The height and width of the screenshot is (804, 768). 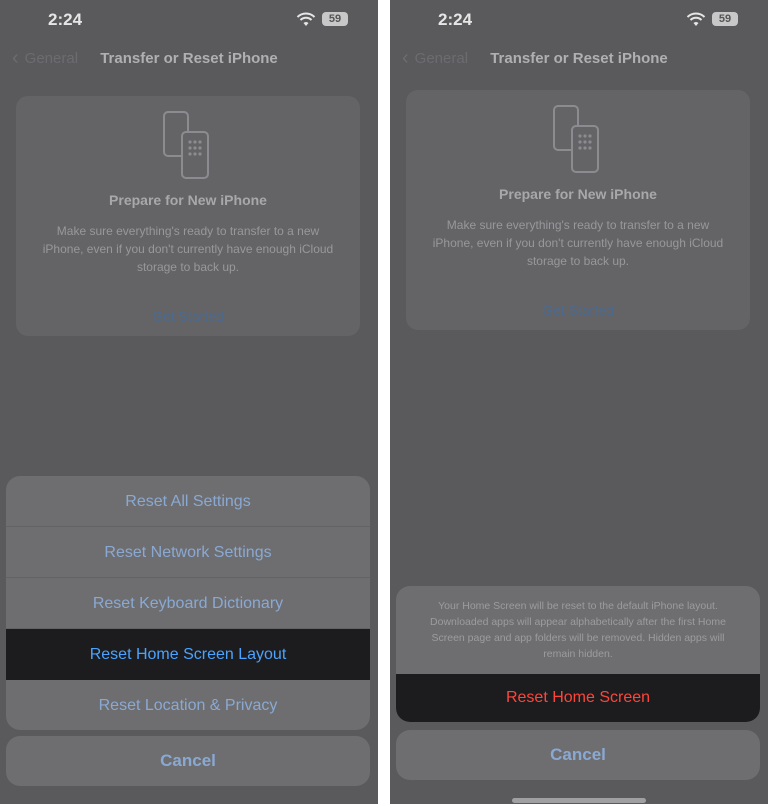 What do you see at coordinates (578, 698) in the screenshot?
I see `reset-home-screen-button: Reset Home Screen` at bounding box center [578, 698].